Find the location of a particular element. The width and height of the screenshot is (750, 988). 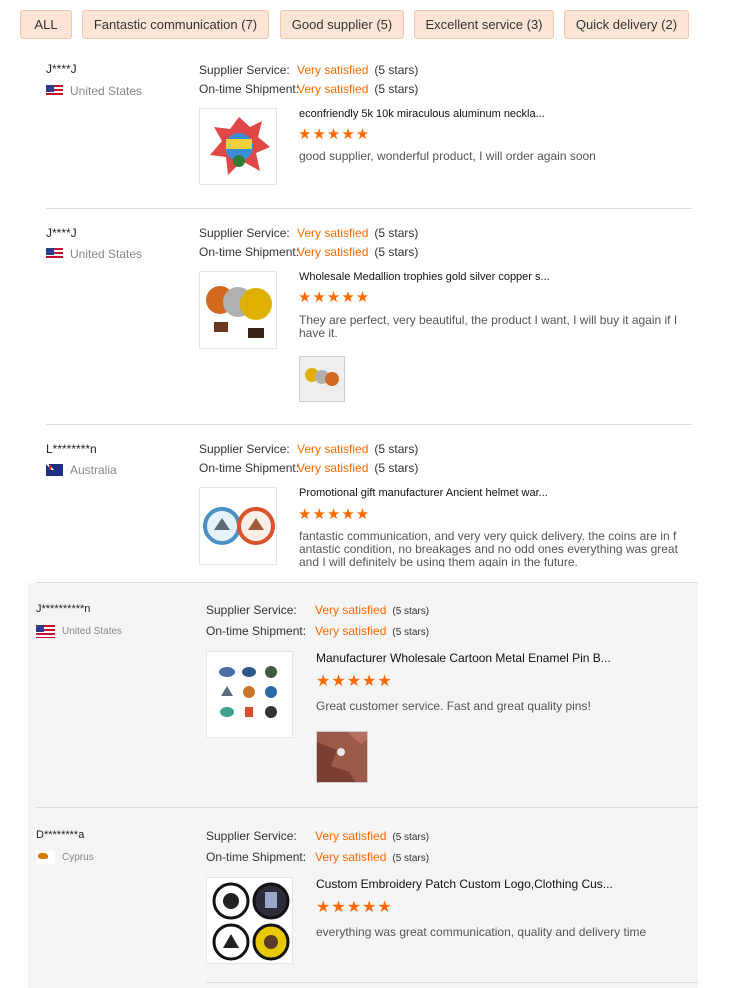

country-label: Cyprus is located at coordinates (78, 857).